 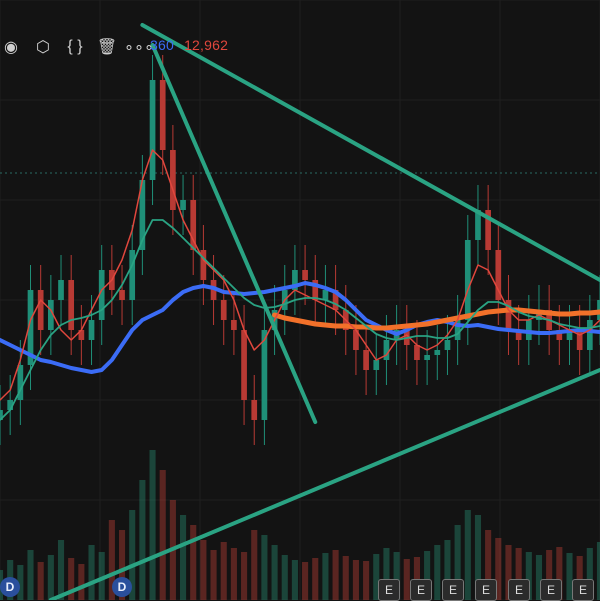 What do you see at coordinates (139, 47) in the screenshot?
I see `more-icon: ∘∘∘` at bounding box center [139, 47].